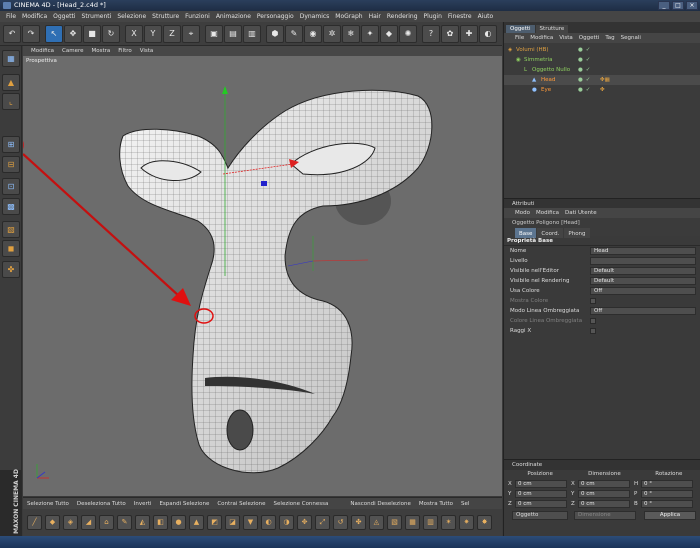 Image resolution: width=700 pixels, height=548 pixels. I want to click on om-menu-modifica: Modifica, so click(541, 38).